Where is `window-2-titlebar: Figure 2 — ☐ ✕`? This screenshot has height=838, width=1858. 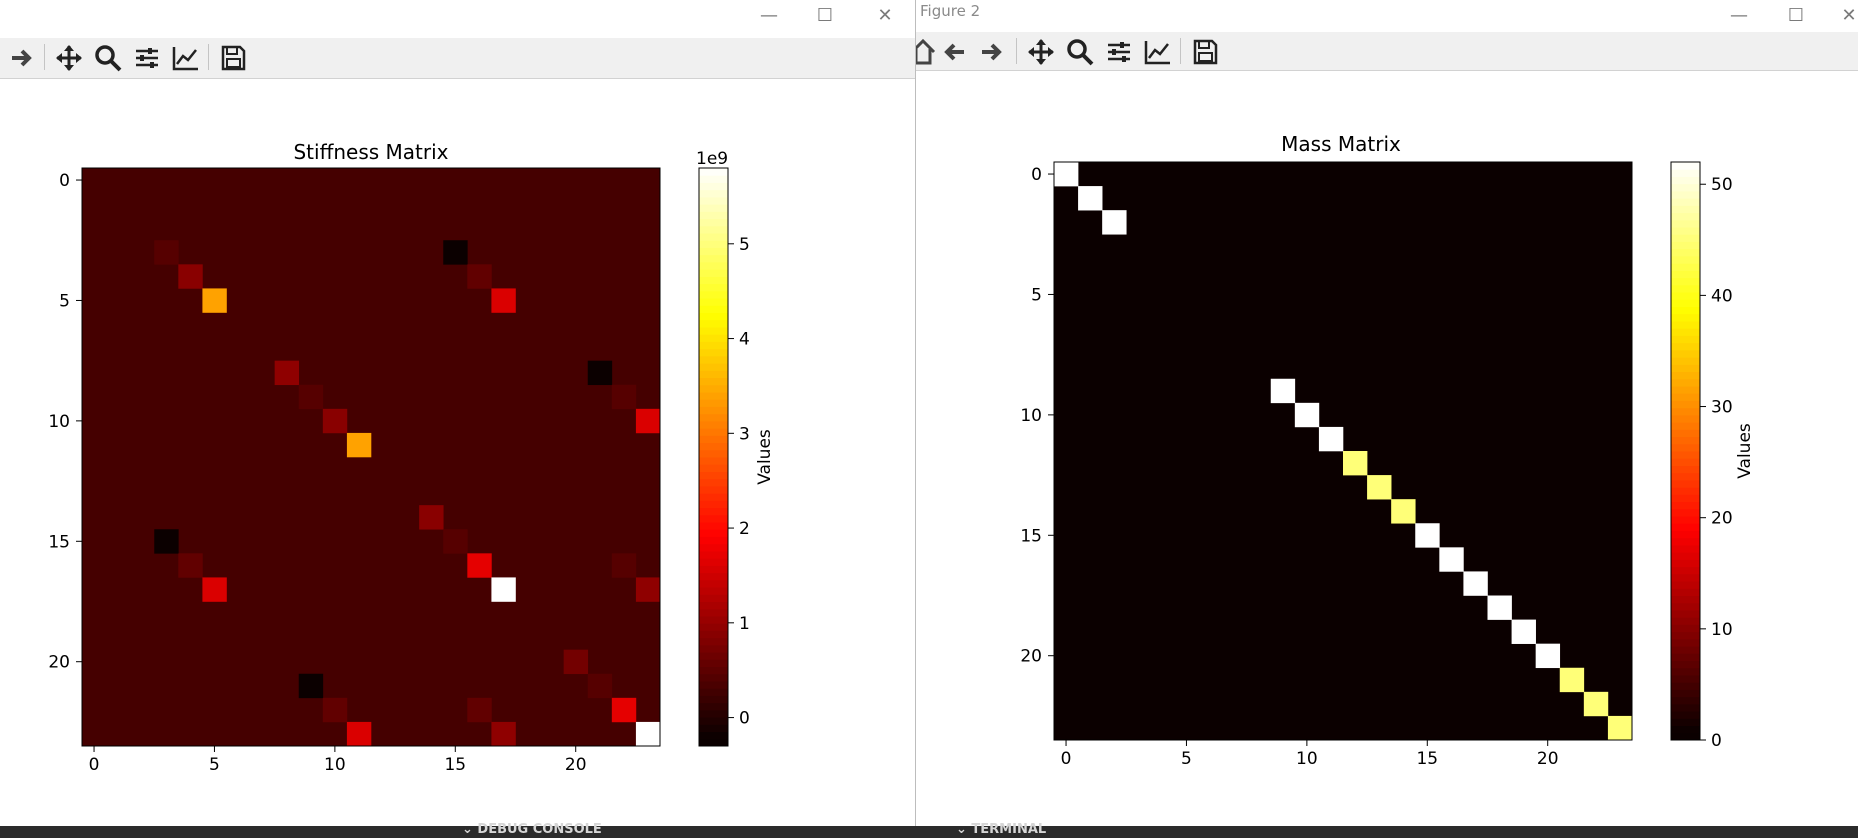
window-2-titlebar: Figure 2 — ☐ ✕ is located at coordinates (1387, 18).